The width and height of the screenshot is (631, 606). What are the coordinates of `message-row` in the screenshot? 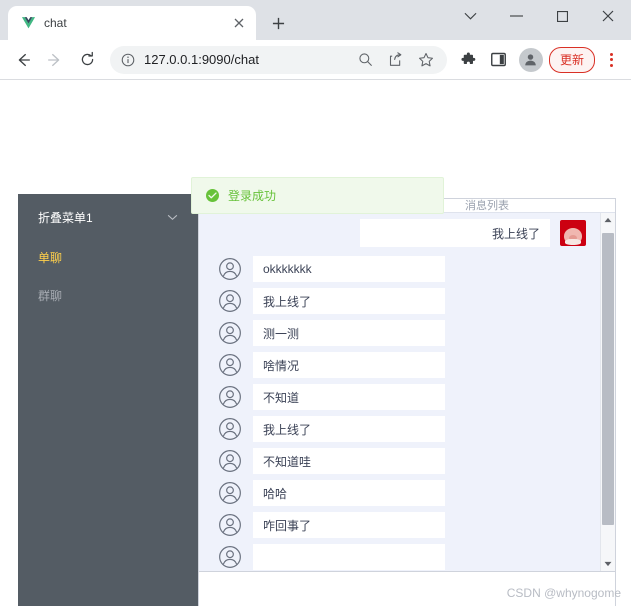 It's located at (399, 556).